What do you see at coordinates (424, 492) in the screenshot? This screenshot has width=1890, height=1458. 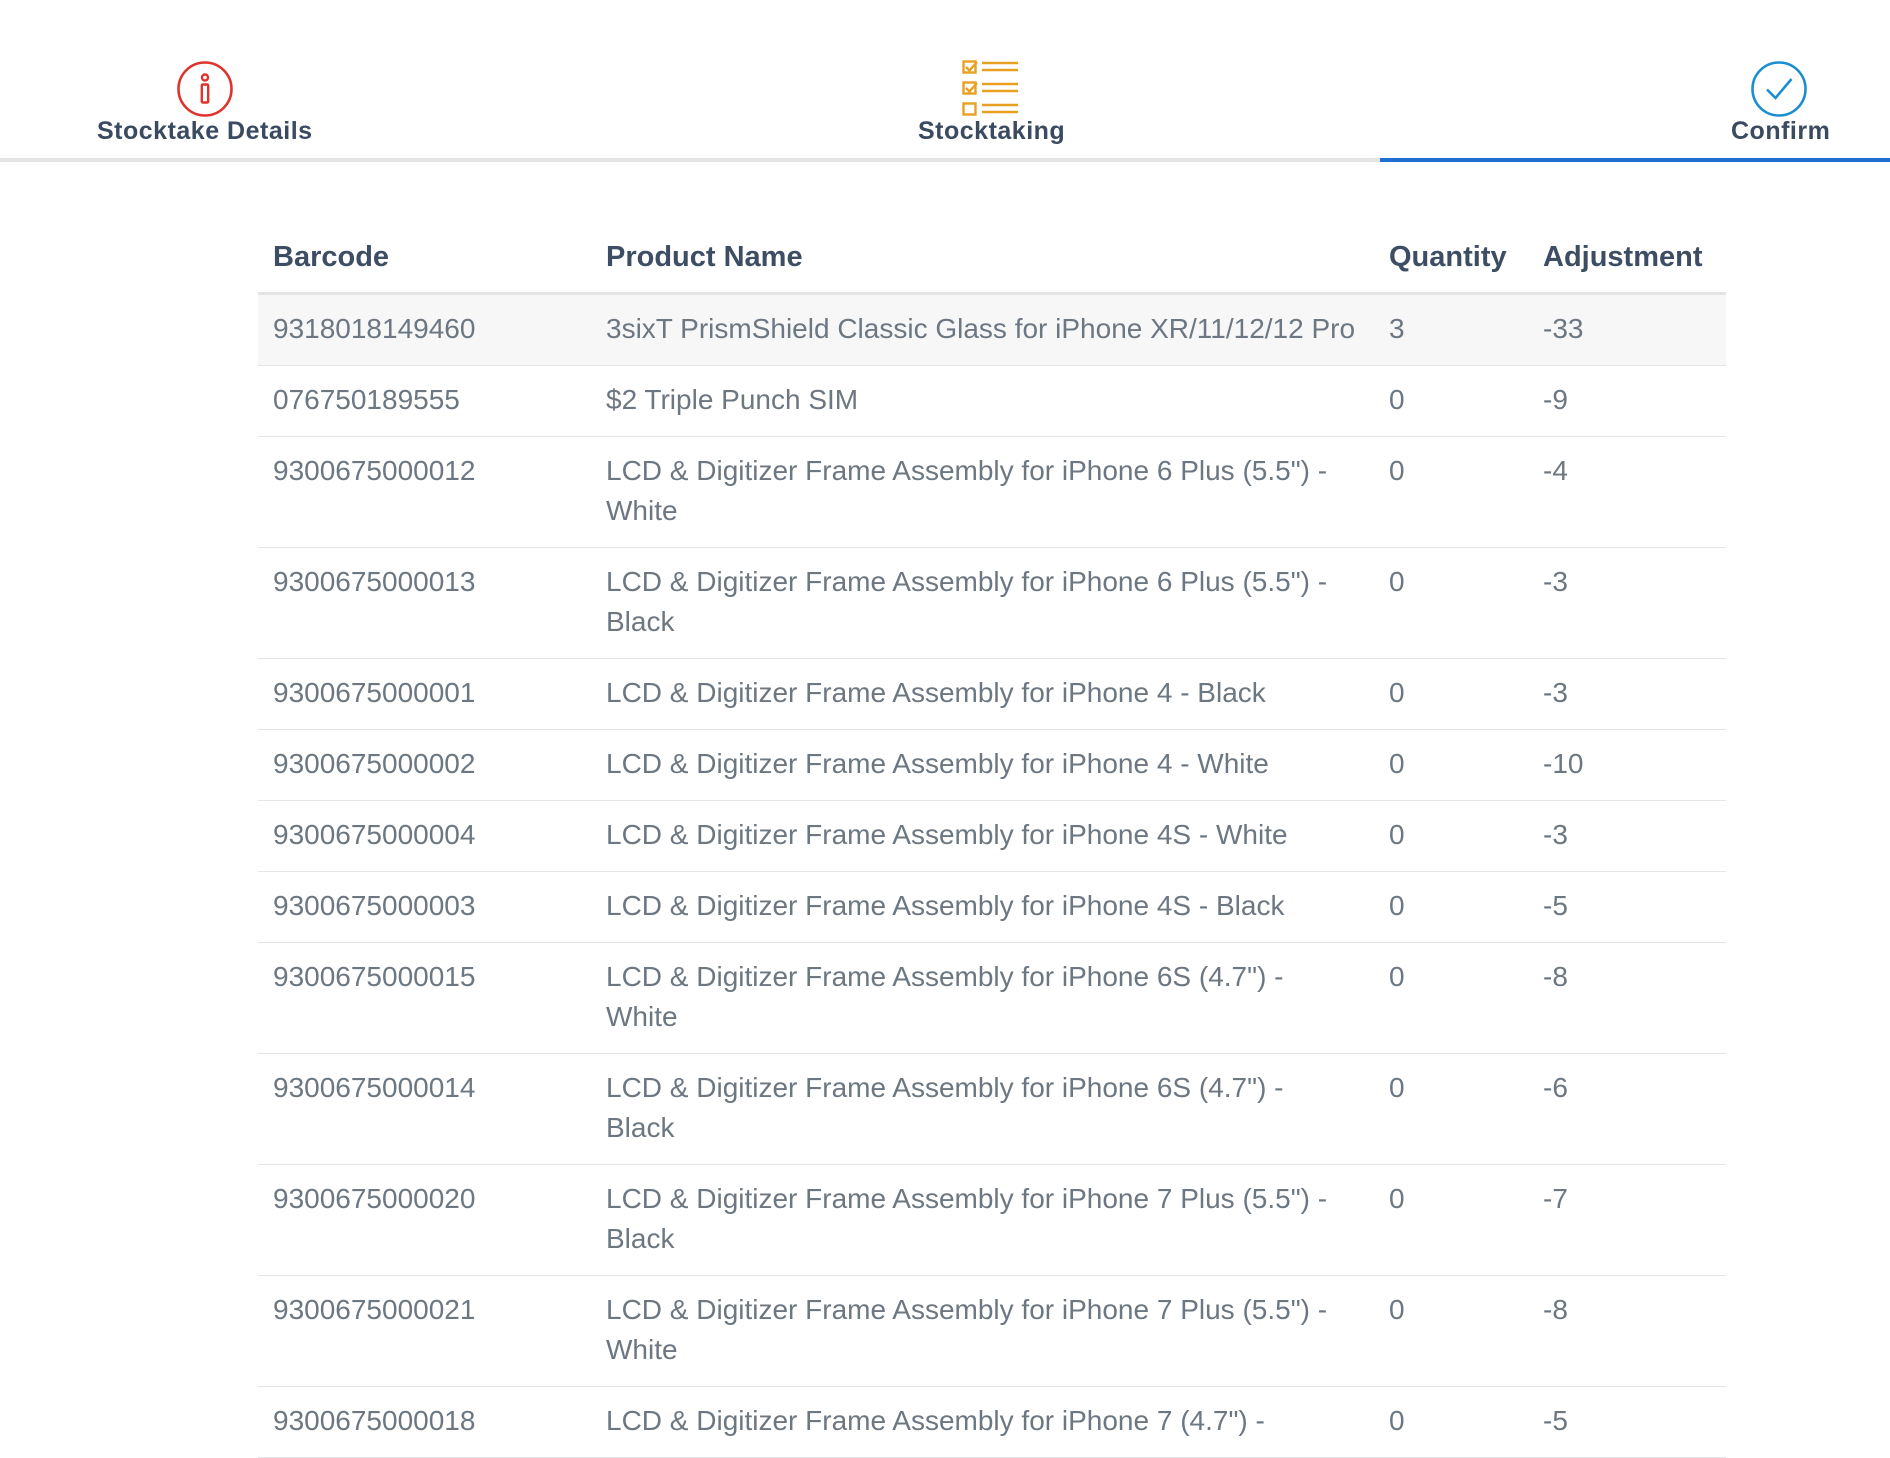 I see `cell-barcode: 9300675000012` at bounding box center [424, 492].